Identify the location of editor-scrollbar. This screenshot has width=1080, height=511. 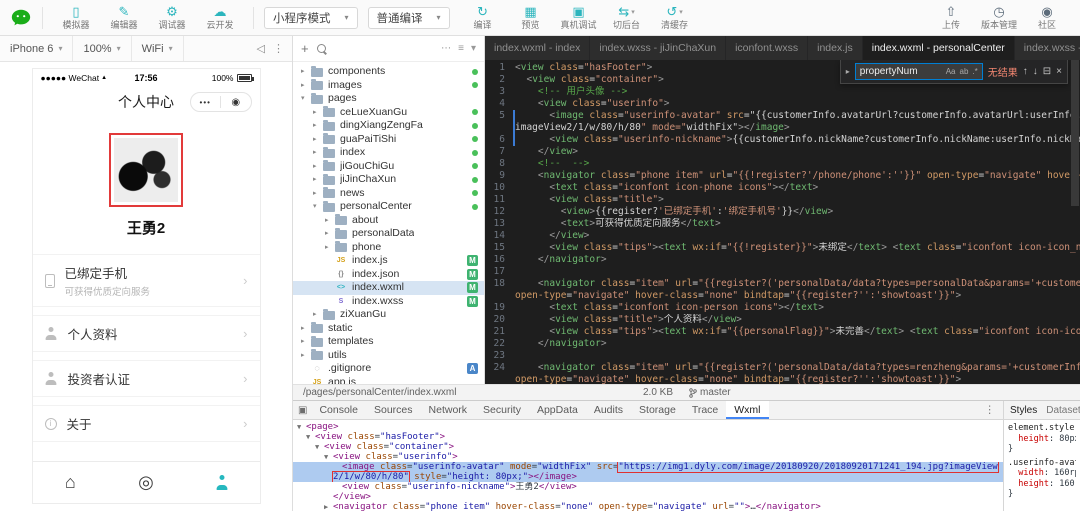
(1075, 222).